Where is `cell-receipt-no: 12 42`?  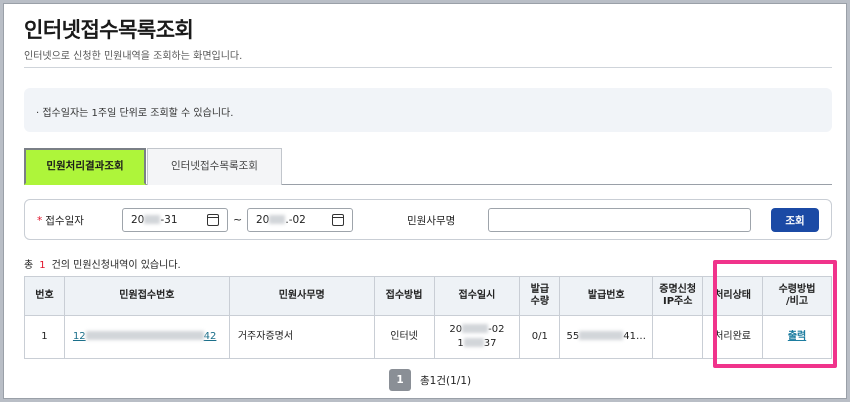 cell-receipt-no: 12 42 is located at coordinates (146, 337).